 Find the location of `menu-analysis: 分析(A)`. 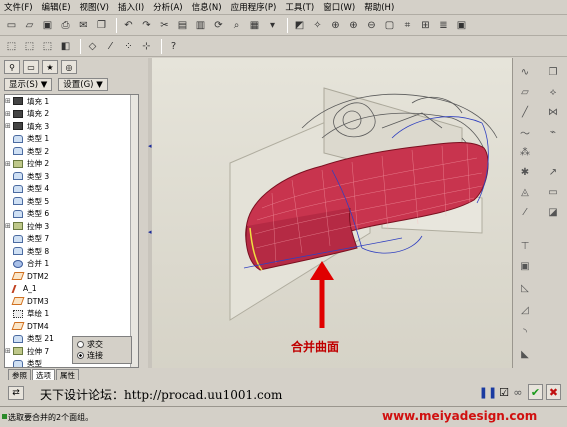

menu-analysis: 分析(A) is located at coordinates (167, 7).